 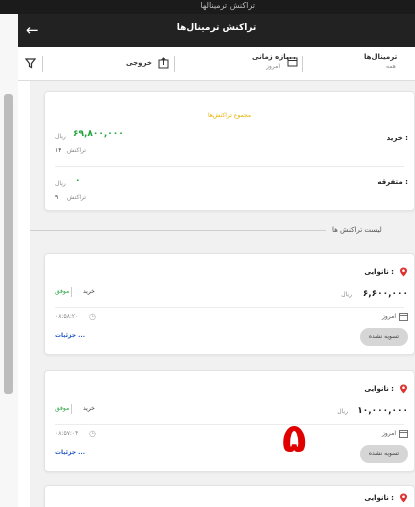 What do you see at coordinates (392, 182) in the screenshot?
I see `misc-label: متفرقه :` at bounding box center [392, 182].